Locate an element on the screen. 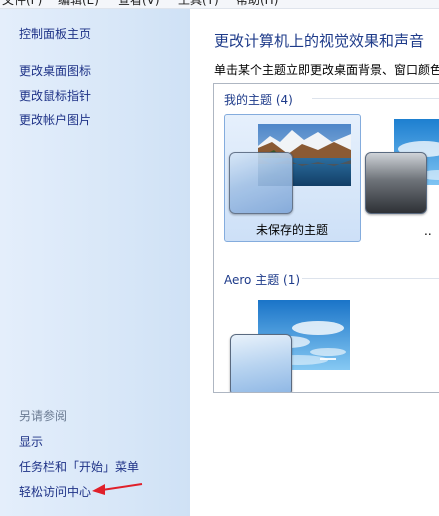 The width and height of the screenshot is (439, 516). change-mouse-pointer-link: 更改鼠标指针 is located at coordinates (55, 95).